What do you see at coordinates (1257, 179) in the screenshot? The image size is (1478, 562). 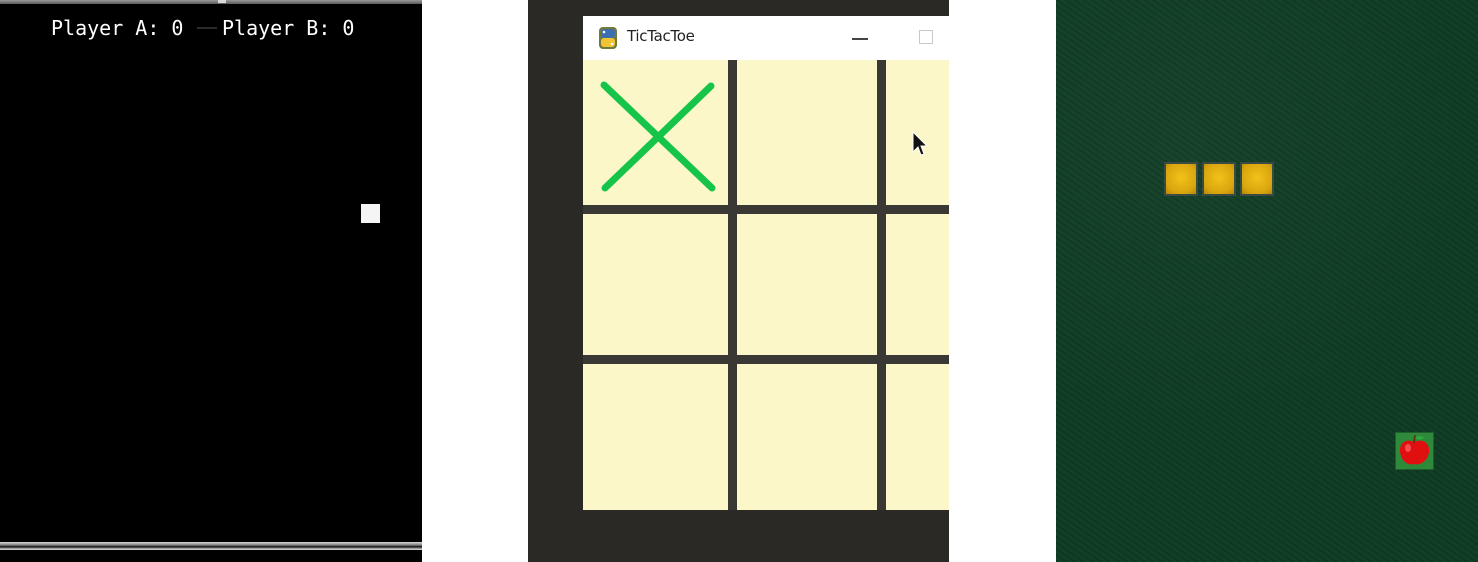 I see `snake-segment-head` at bounding box center [1257, 179].